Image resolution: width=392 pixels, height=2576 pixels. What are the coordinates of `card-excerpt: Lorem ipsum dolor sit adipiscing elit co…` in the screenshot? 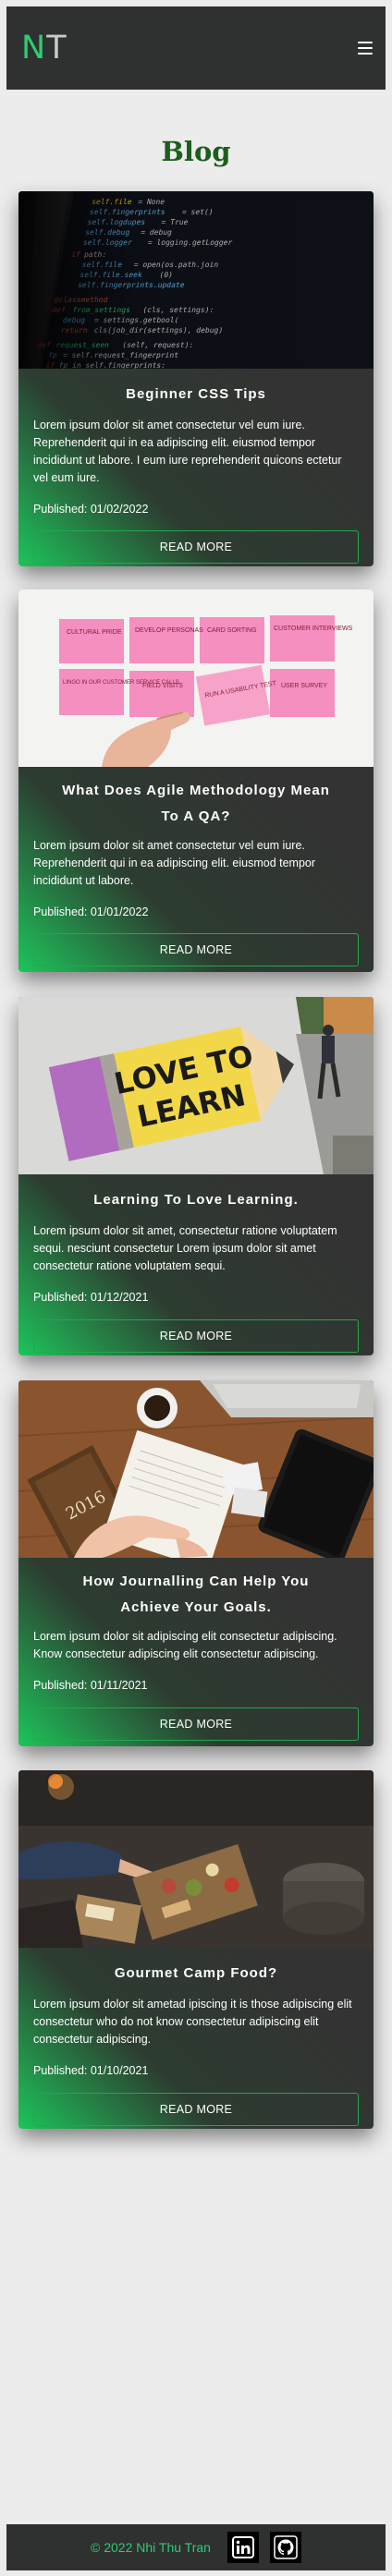 It's located at (185, 1645).